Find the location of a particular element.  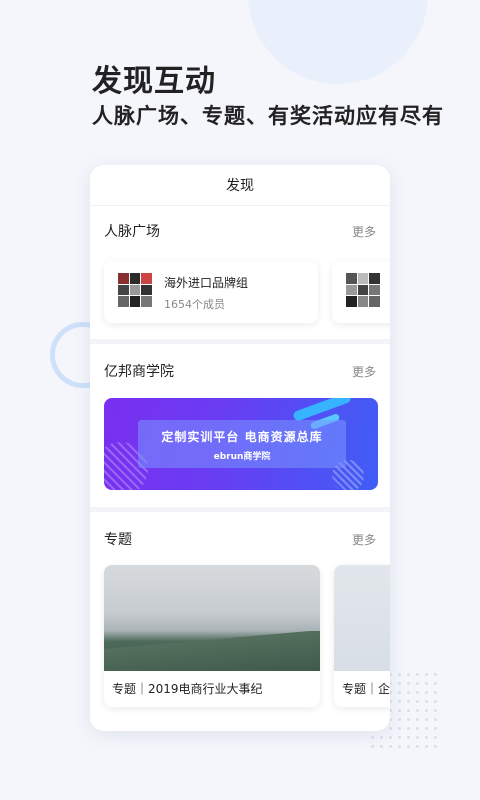

network-more-link: 更多 is located at coordinates (364, 231).